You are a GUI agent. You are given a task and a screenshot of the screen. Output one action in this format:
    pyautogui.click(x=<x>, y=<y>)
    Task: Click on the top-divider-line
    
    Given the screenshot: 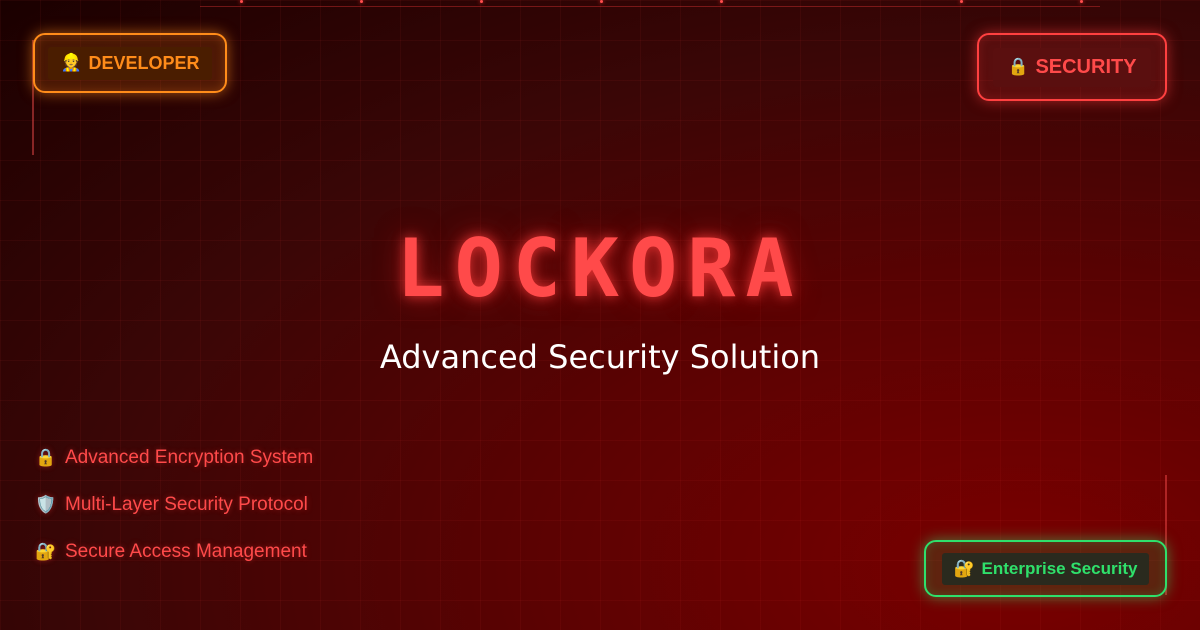 What is the action you would take?
    pyautogui.click(x=650, y=6)
    